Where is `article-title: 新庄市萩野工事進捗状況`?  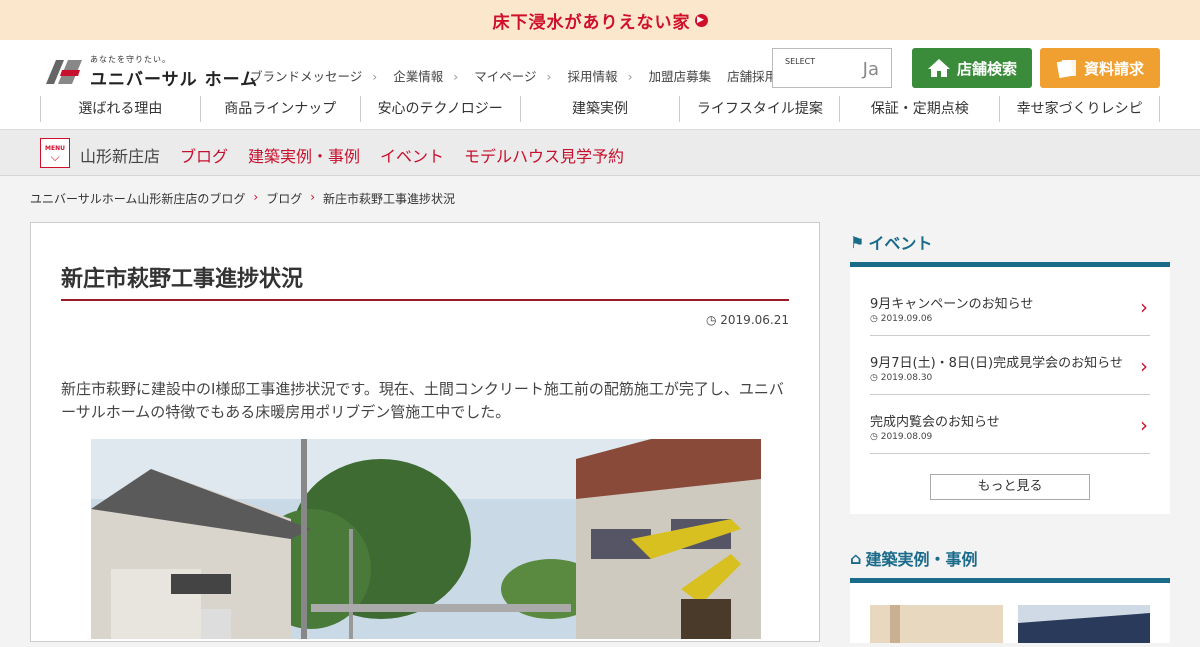 article-title: 新庄市萩野工事進捗状況 is located at coordinates (182, 279).